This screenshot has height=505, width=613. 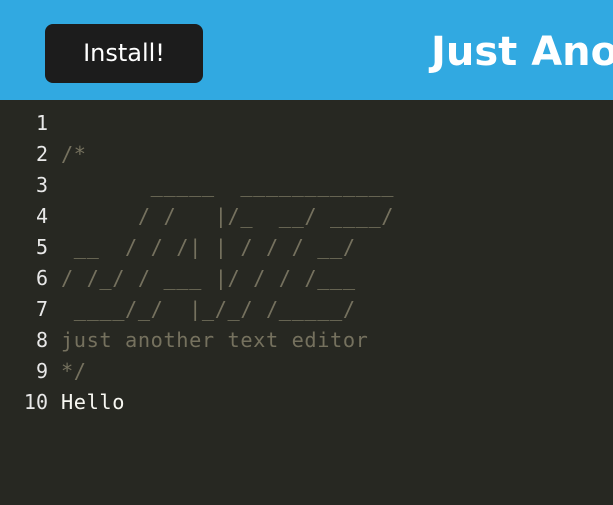 I want to click on line-number-gutter: 1 2 3 4 5 6 7 8 9 10, so click(x=26, y=263).